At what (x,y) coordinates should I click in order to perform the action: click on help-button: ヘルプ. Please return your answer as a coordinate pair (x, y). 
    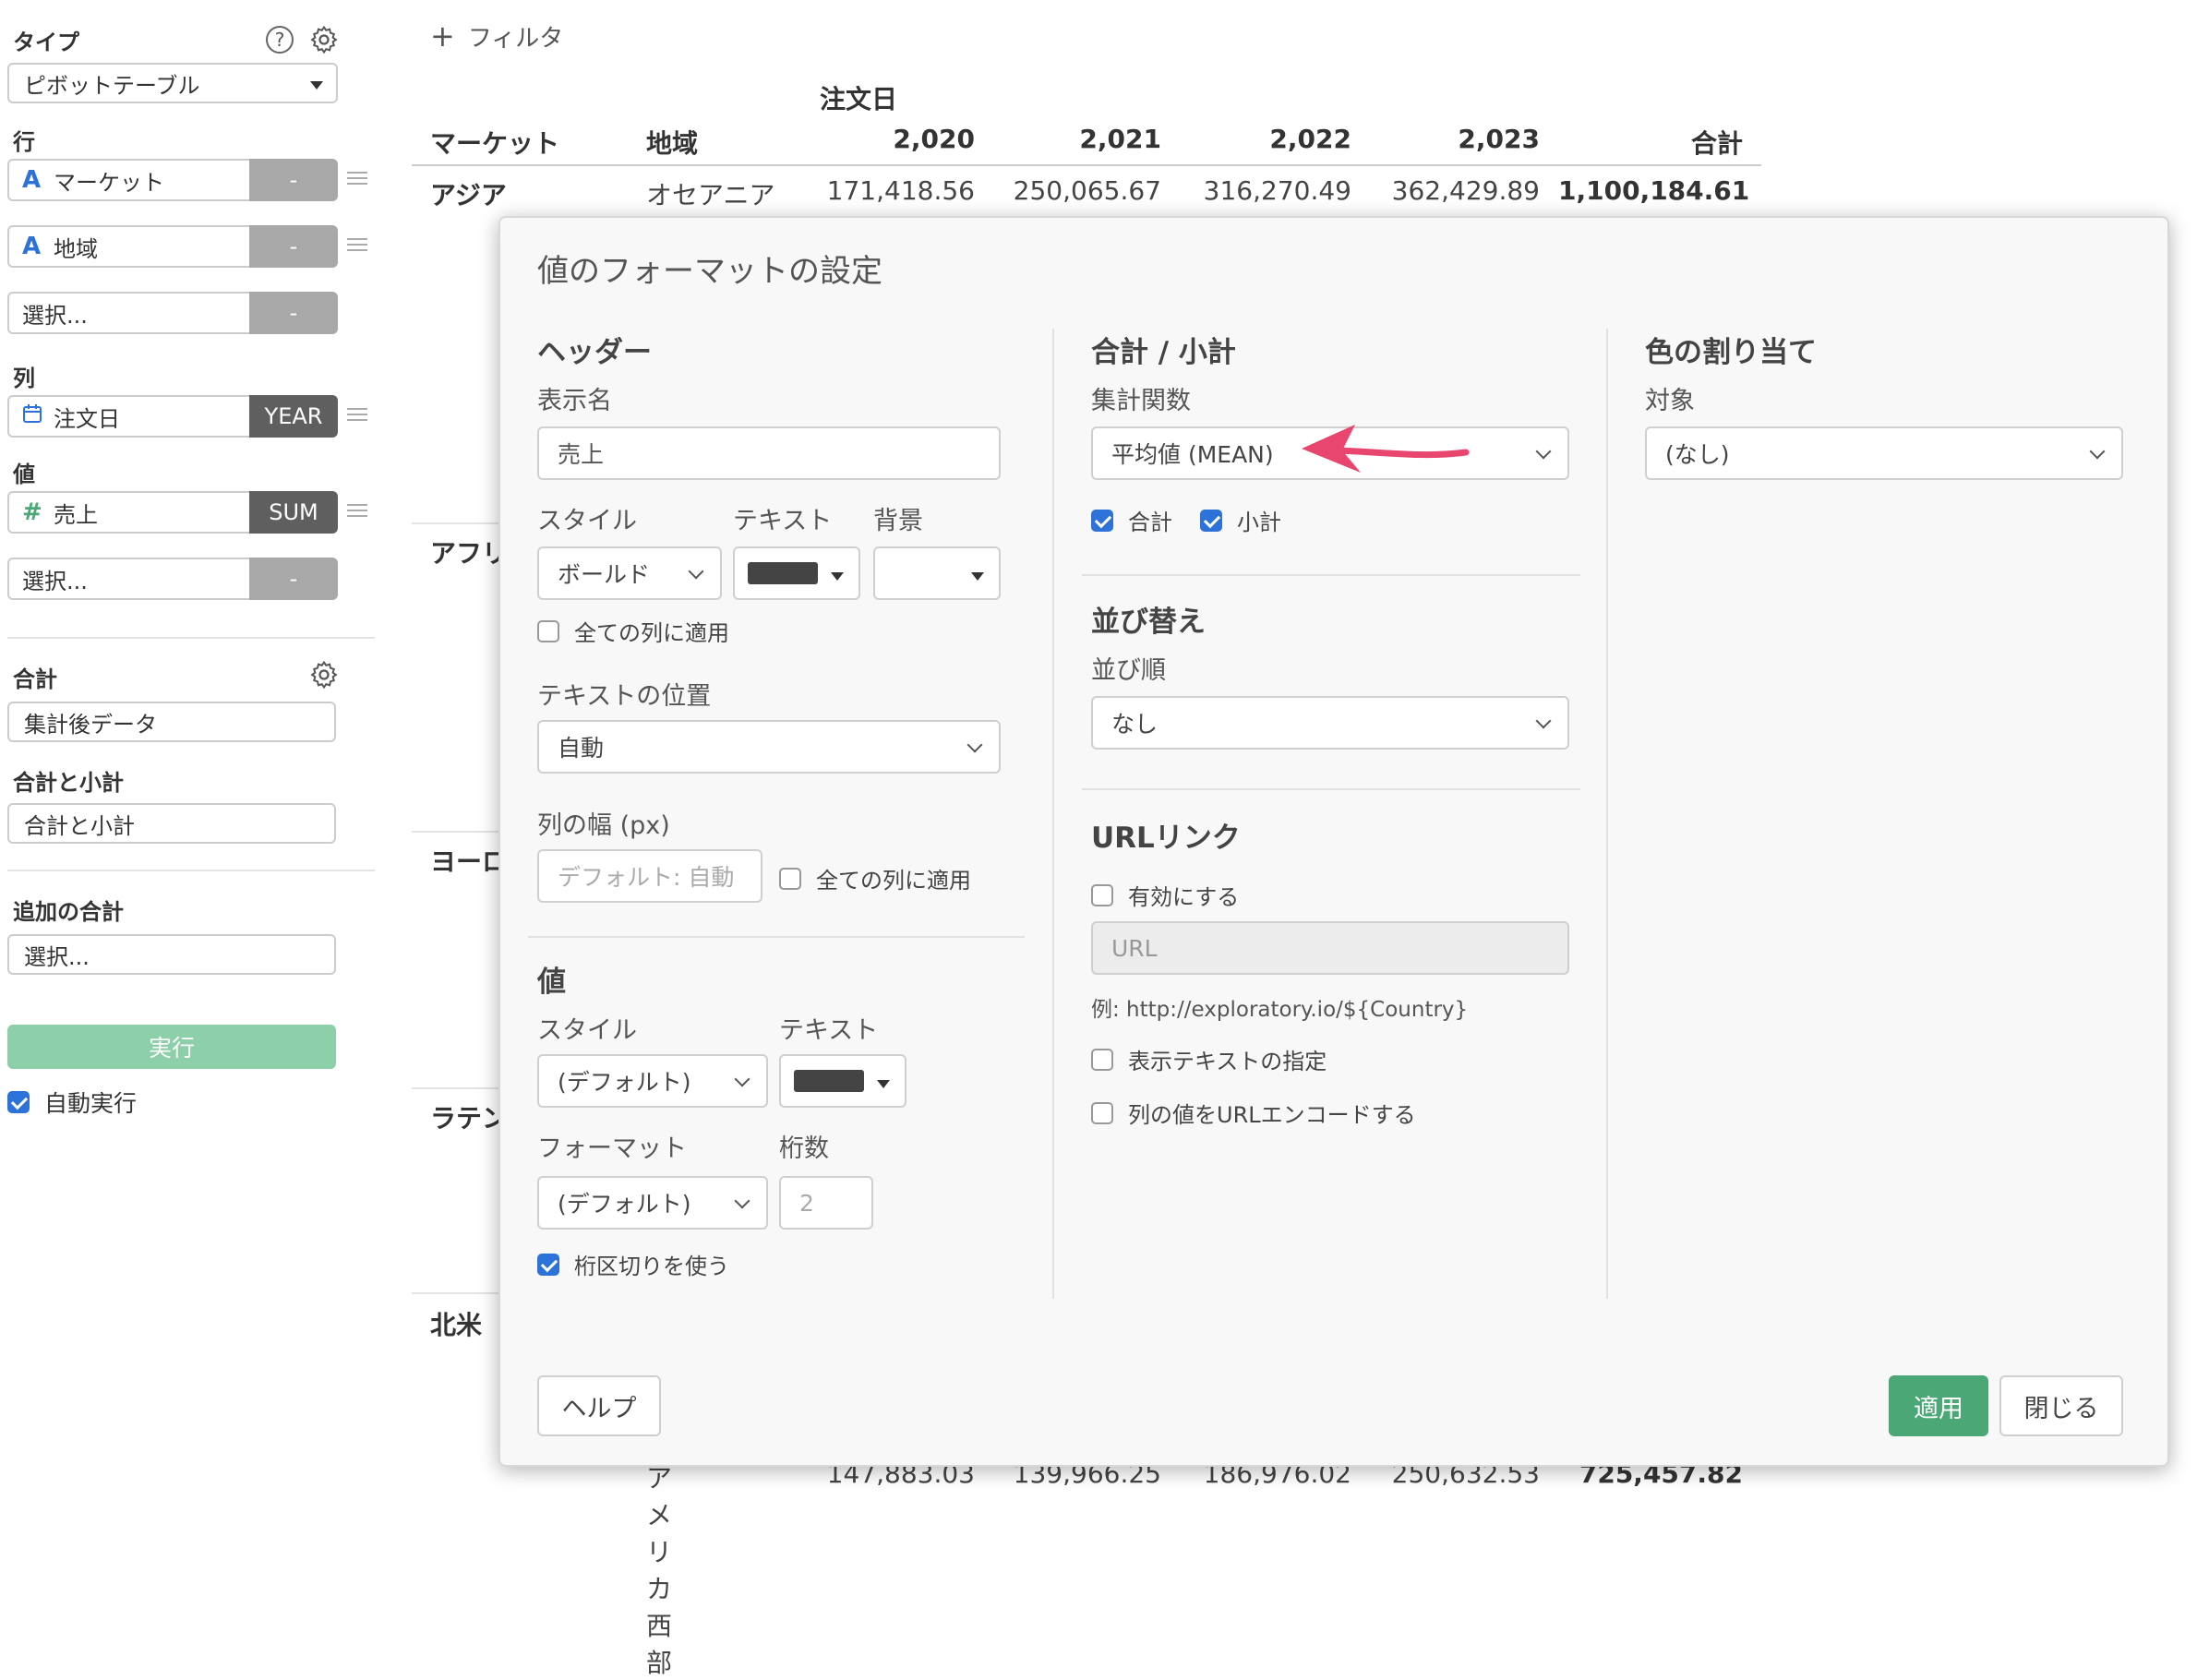
    Looking at the image, I should click on (599, 1405).